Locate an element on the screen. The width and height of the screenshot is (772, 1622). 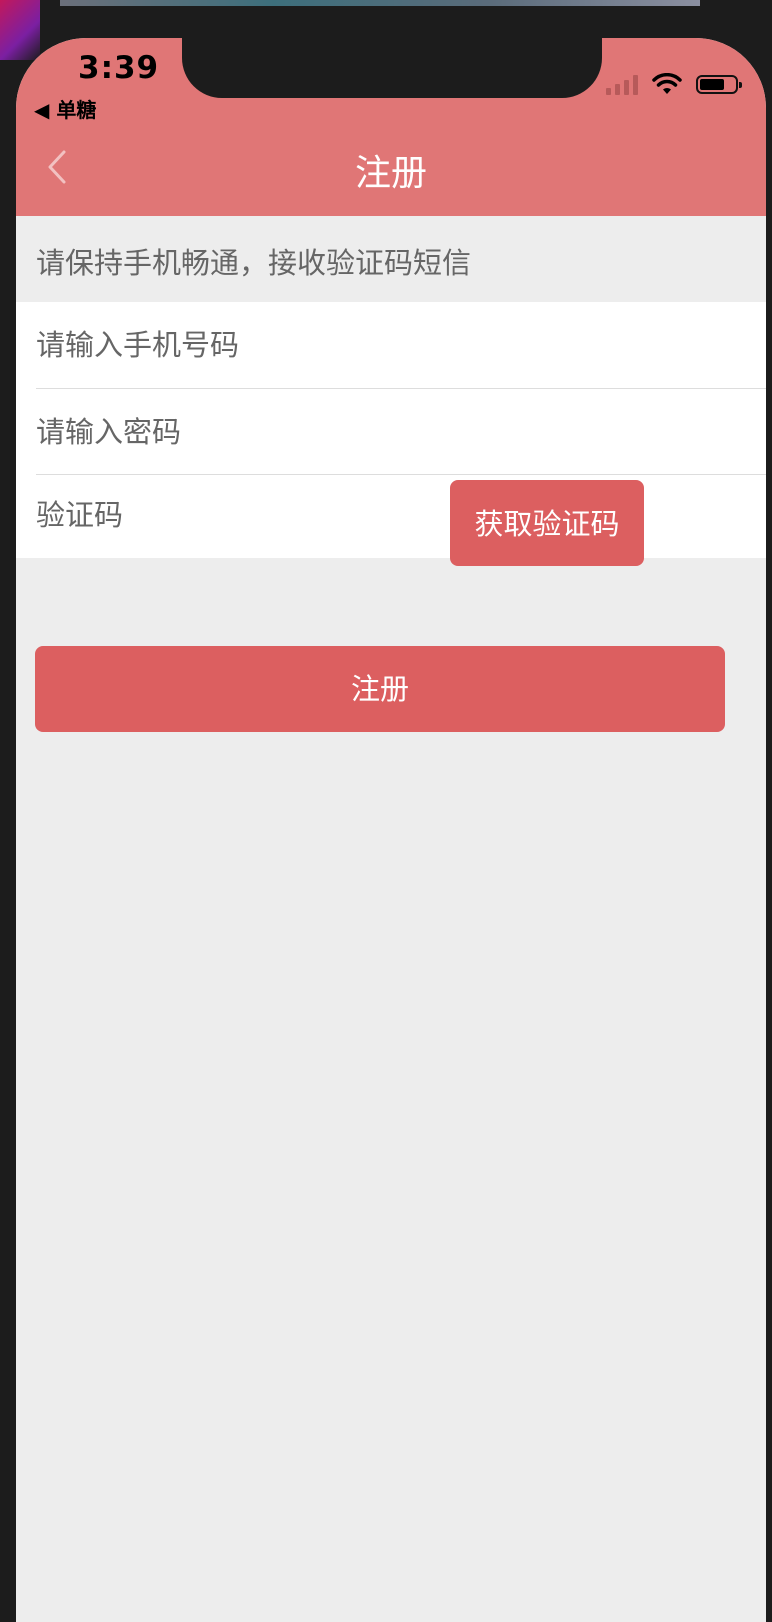
password-field-row is located at coordinates (391, 432).